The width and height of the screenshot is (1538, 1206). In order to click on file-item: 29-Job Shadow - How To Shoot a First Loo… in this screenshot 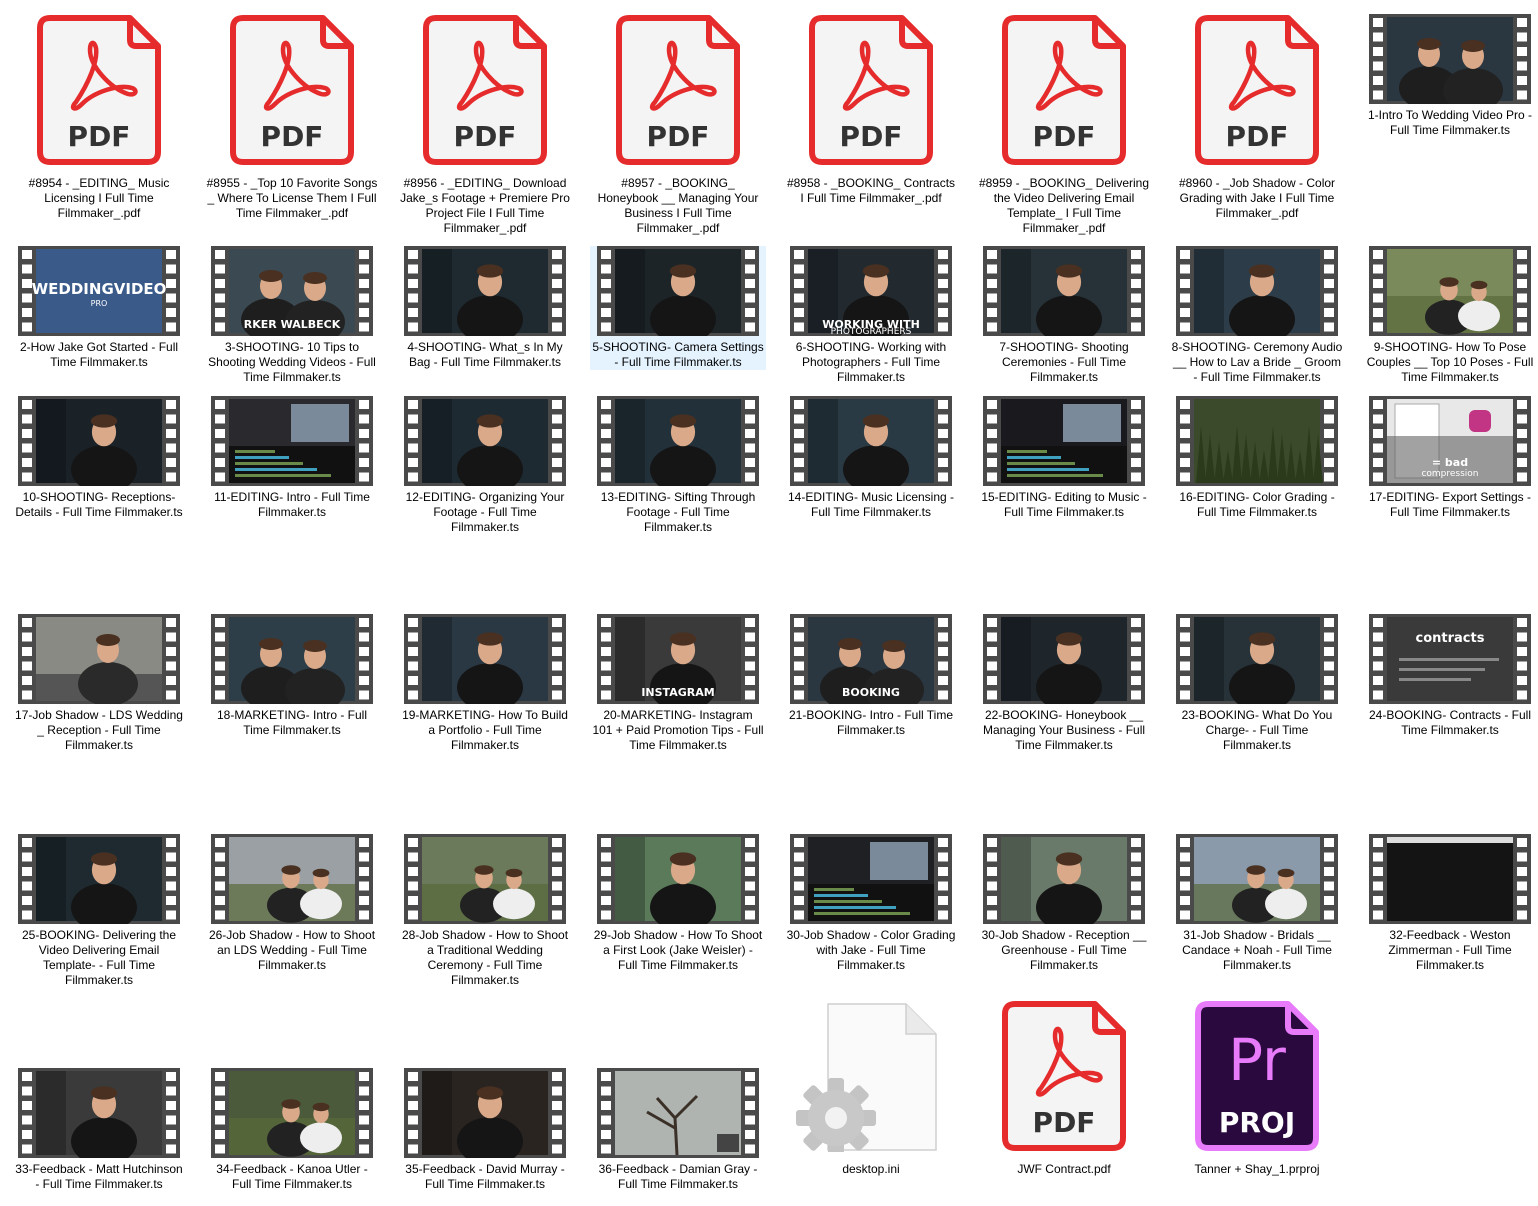, I will do `click(678, 903)`.